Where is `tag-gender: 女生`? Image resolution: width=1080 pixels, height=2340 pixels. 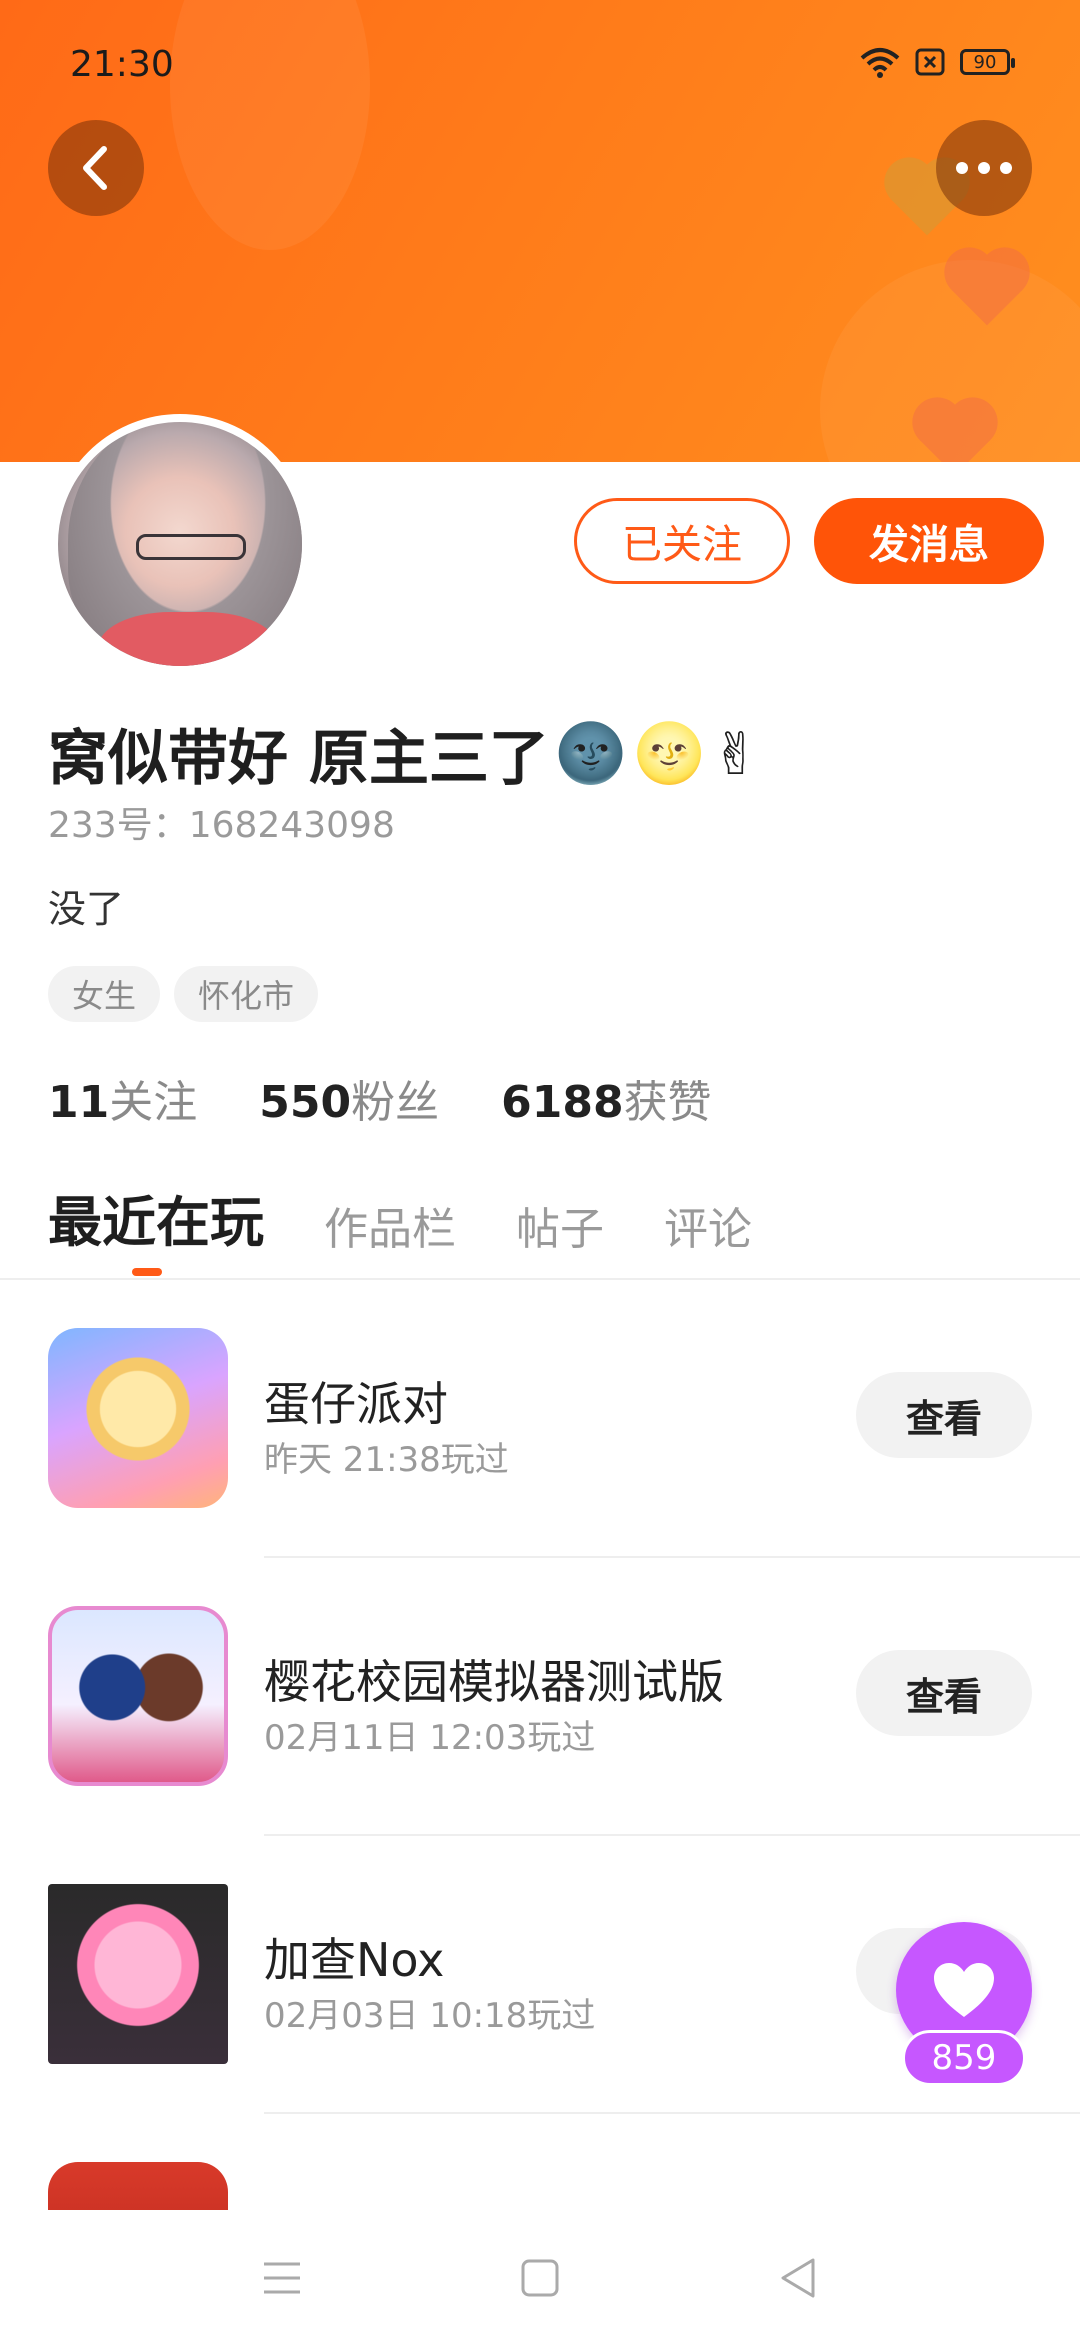
tag-gender: 女生 is located at coordinates (104, 994).